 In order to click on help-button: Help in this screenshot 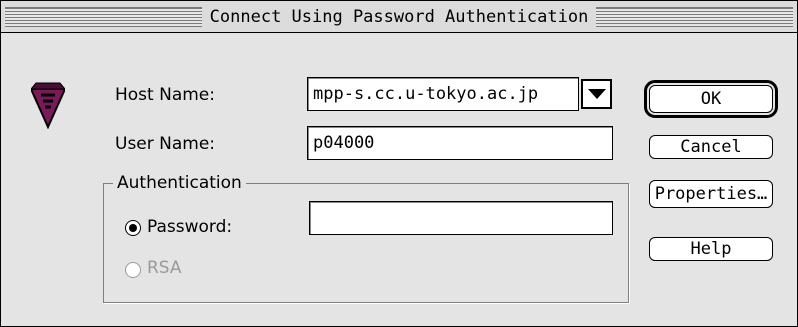, I will do `click(711, 249)`.